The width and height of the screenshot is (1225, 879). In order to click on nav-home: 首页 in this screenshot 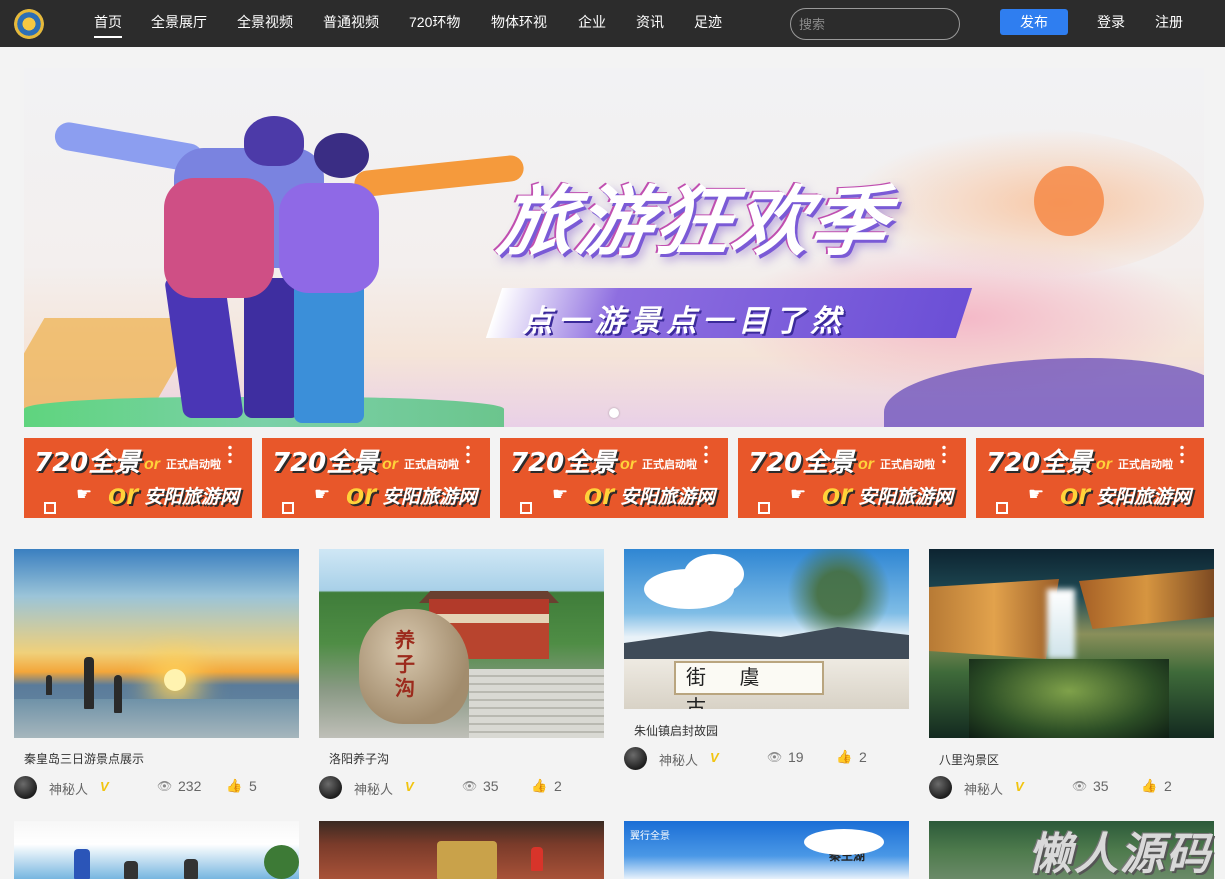, I will do `click(108, 23)`.